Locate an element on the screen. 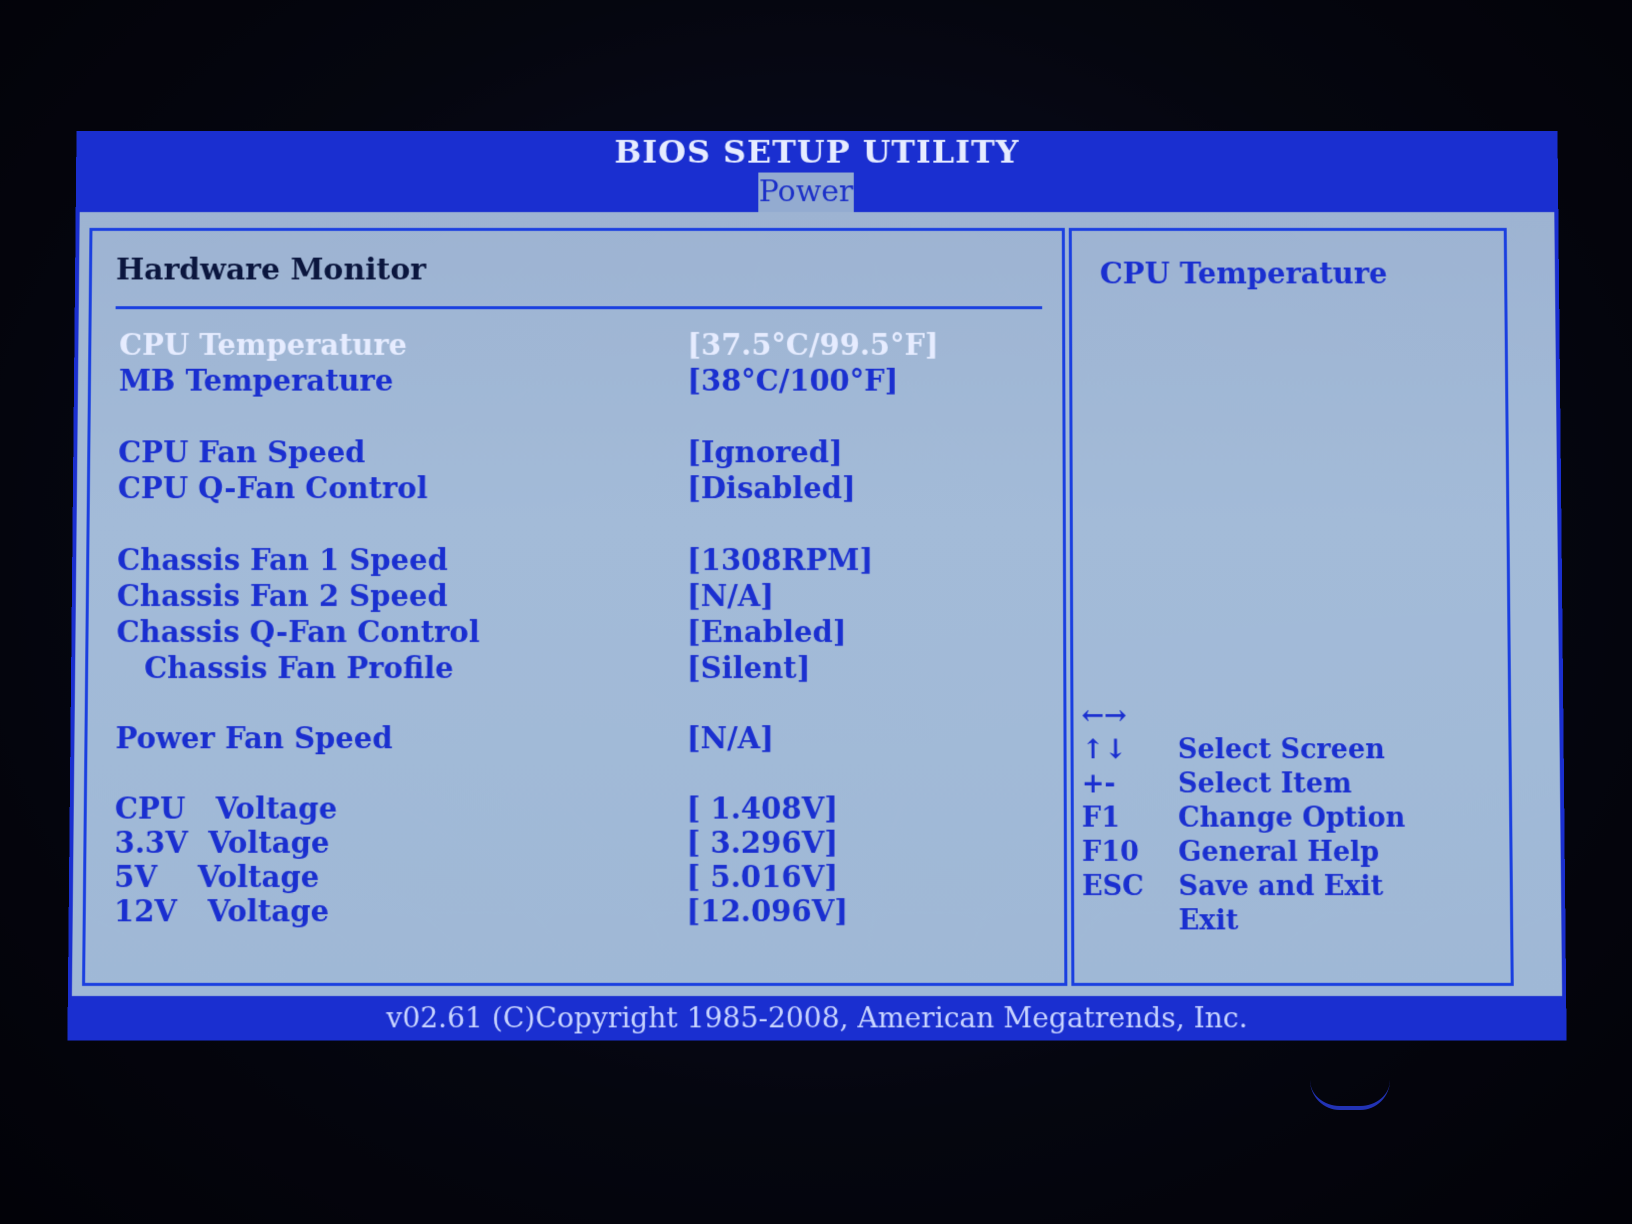 This screenshot has width=1632, height=1224. setting-row-cpu-voltage: CPU Voltage [ 1.408V] is located at coordinates (586, 808).